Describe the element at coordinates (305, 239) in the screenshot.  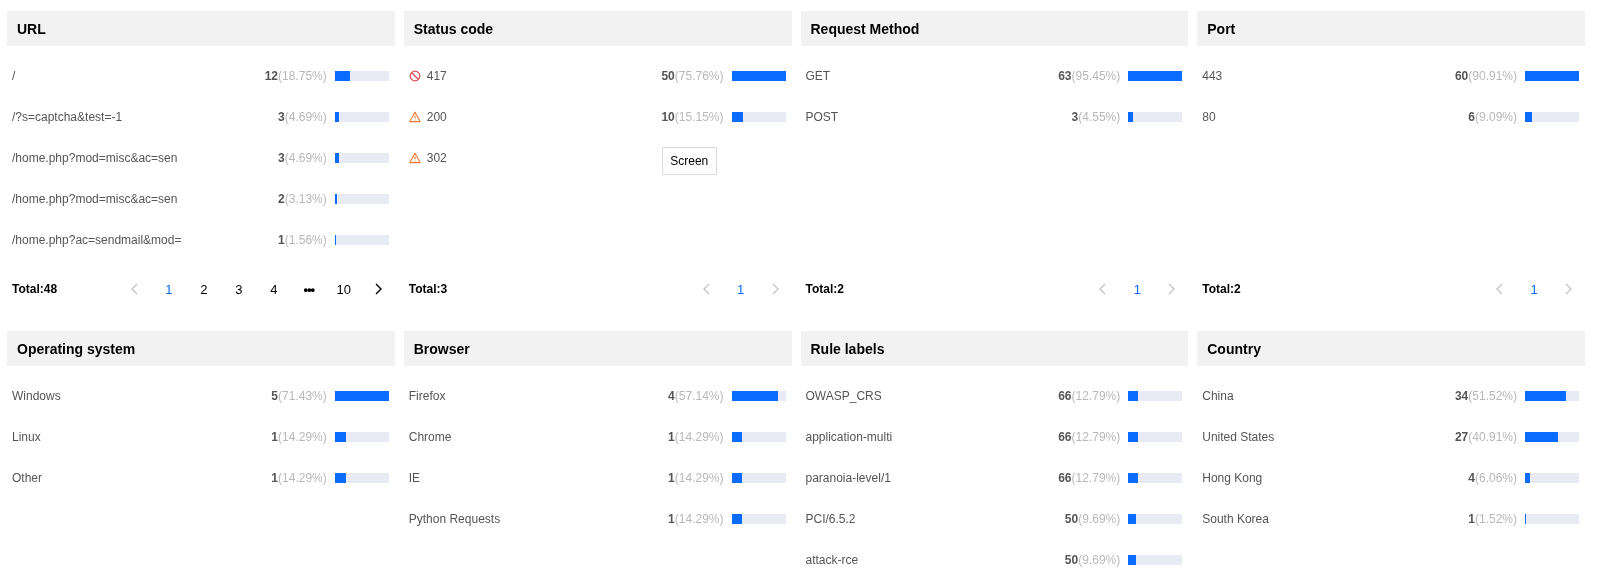
I see `percentage-text: (1.56%)` at that location.